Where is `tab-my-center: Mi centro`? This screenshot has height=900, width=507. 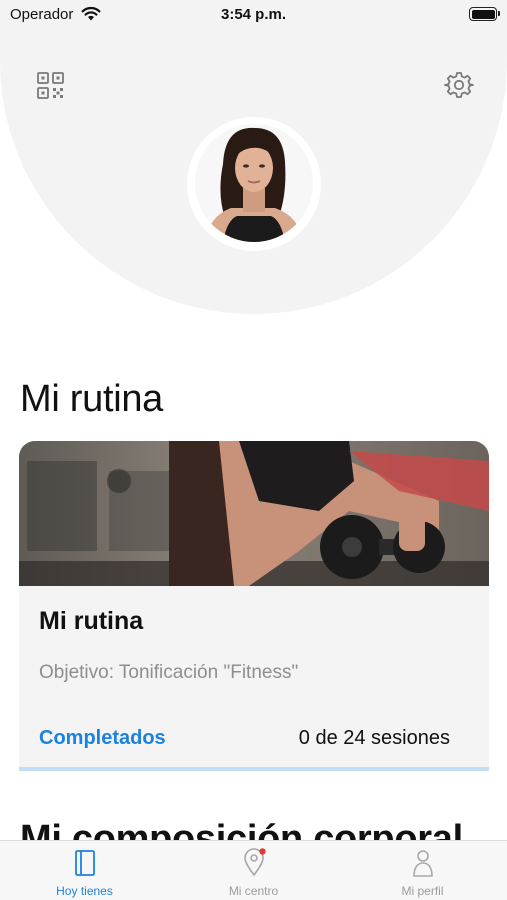
tab-my-center: Mi centro is located at coordinates (253, 870).